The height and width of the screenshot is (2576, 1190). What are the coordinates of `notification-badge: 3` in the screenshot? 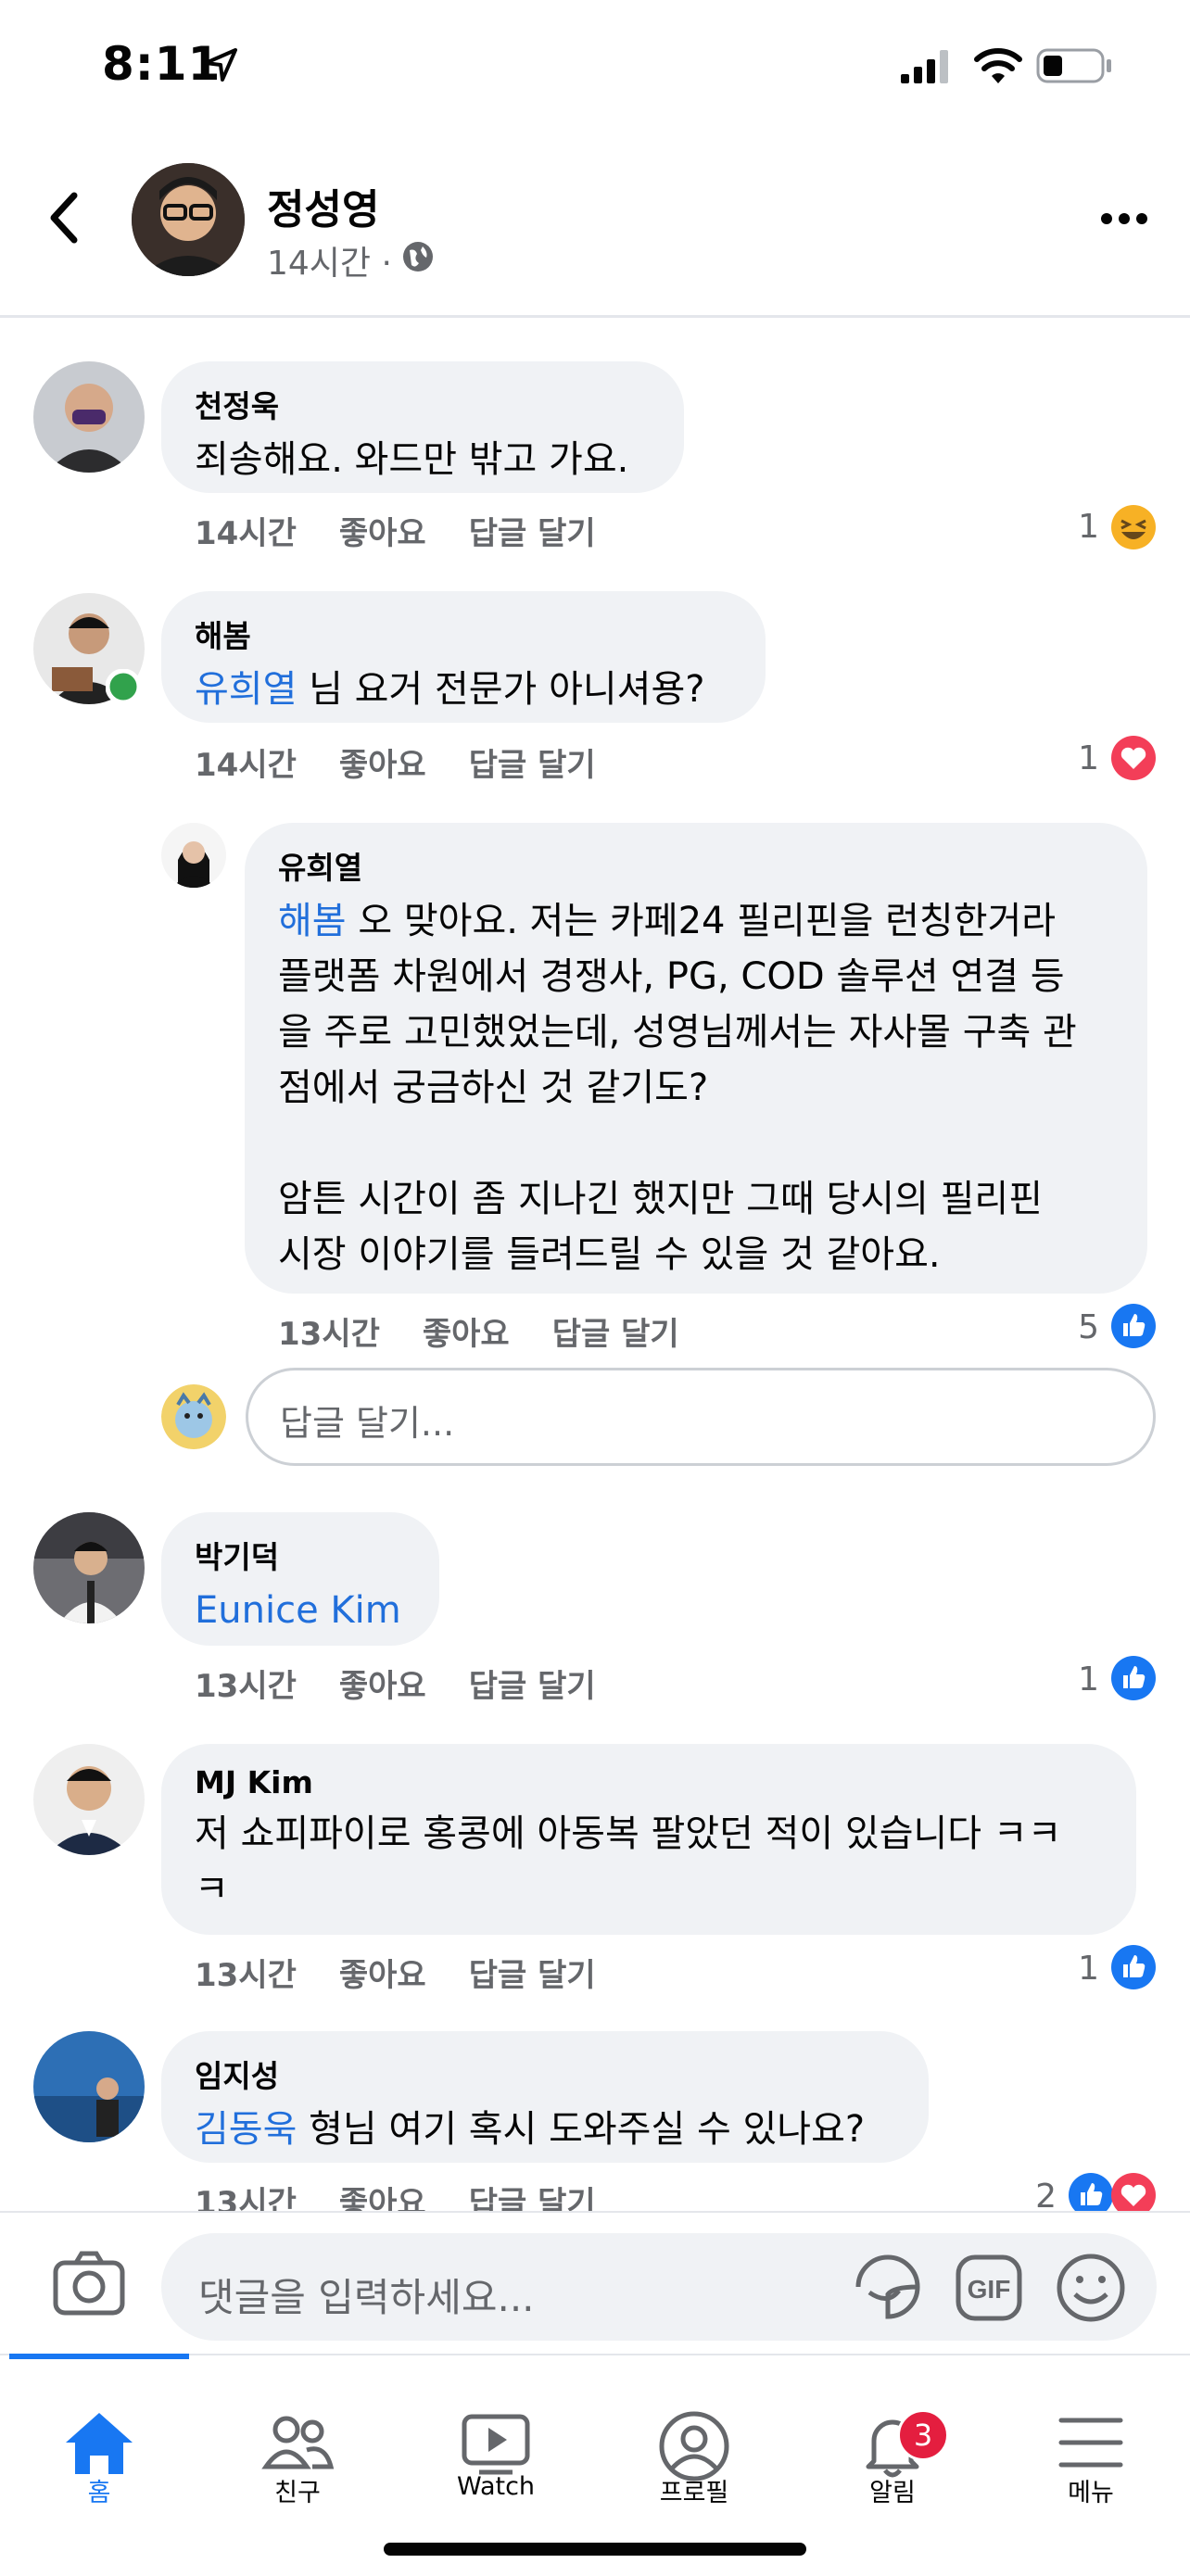 It's located at (923, 2435).